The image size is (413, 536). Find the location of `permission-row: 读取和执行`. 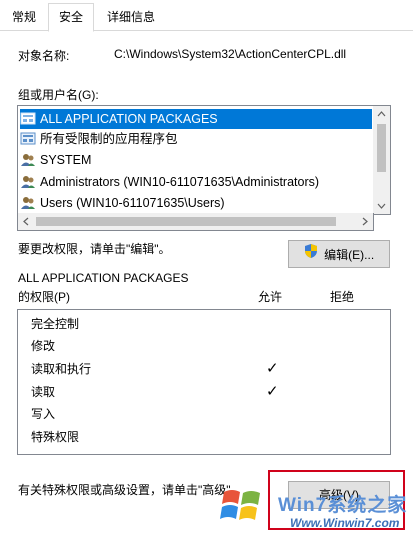

permission-row: 读取和执行 is located at coordinates (61, 369).